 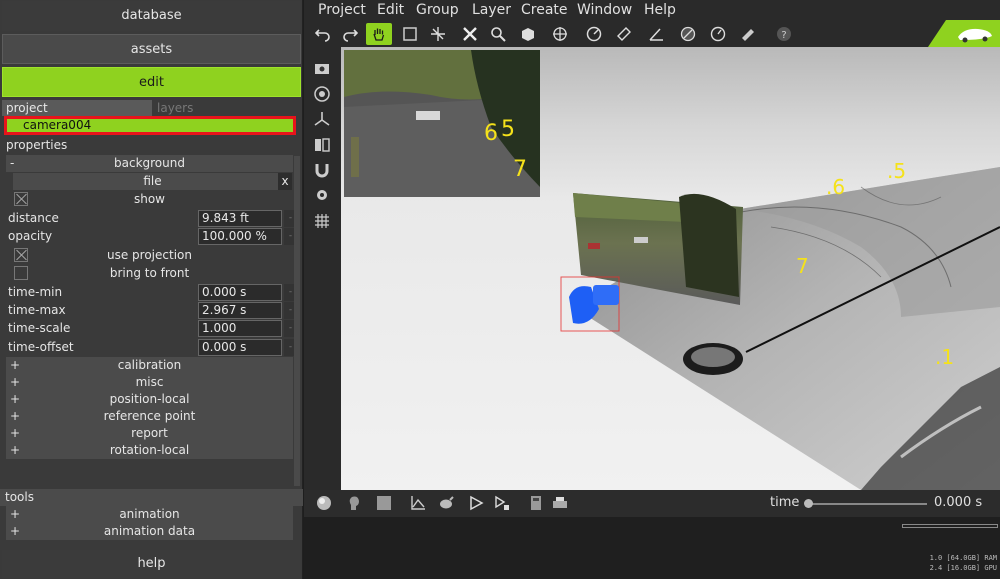 I want to click on tab-layers: layers, so click(x=227, y=108).